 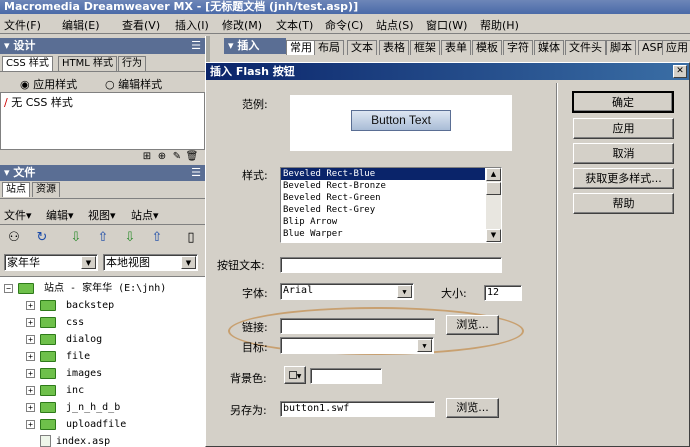 What do you see at coordinates (42, 238) in the screenshot?
I see `refresh-icon: ↻` at bounding box center [42, 238].